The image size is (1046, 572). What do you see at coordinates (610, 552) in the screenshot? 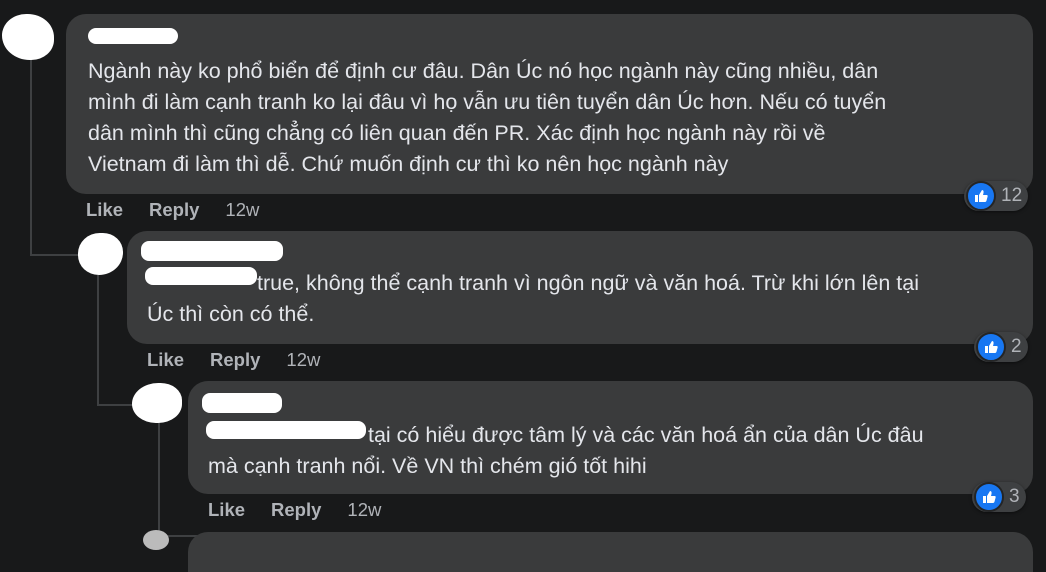
I see `comment-bubble` at bounding box center [610, 552].